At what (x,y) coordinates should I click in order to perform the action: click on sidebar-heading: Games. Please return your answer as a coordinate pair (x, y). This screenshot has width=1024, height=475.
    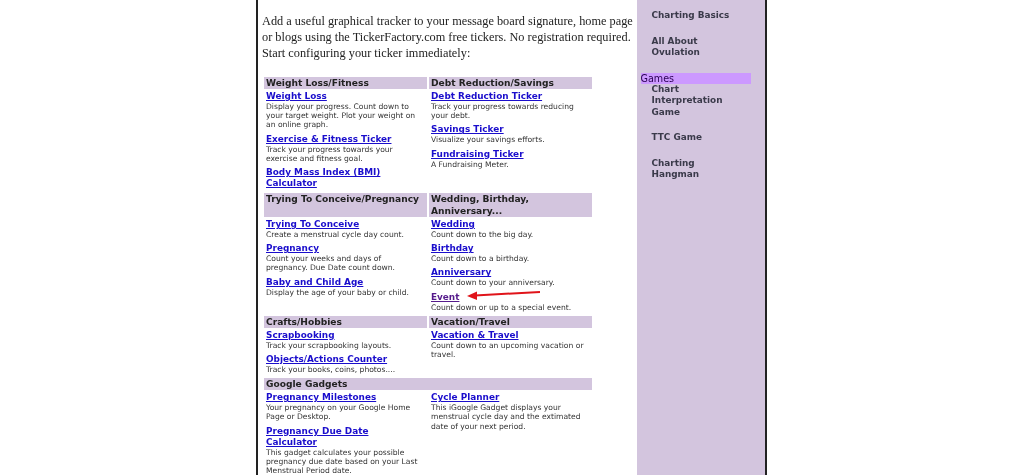
    Looking at the image, I should click on (695, 78).